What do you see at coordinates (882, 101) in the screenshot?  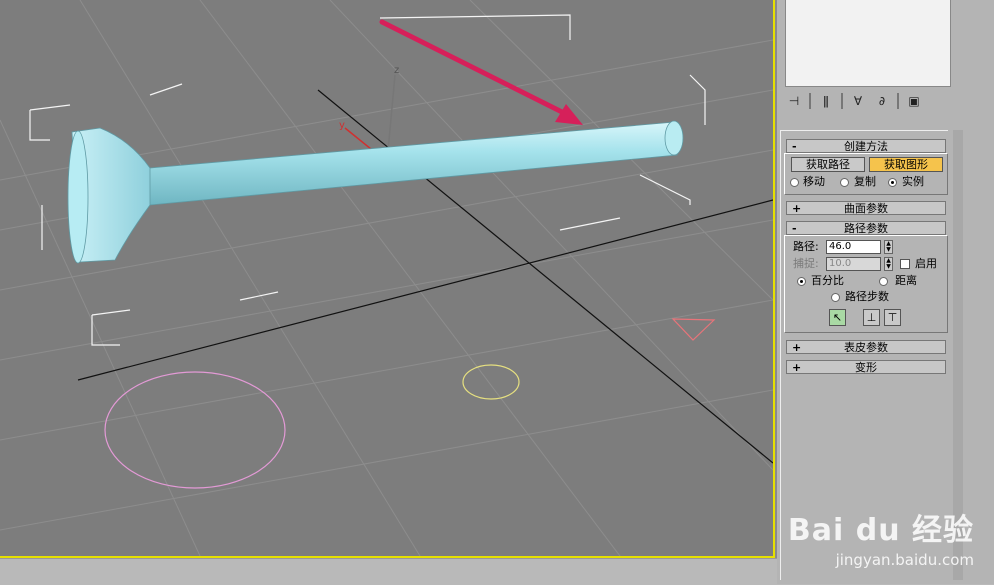 I see `remove-modifier-icon: ∂` at bounding box center [882, 101].